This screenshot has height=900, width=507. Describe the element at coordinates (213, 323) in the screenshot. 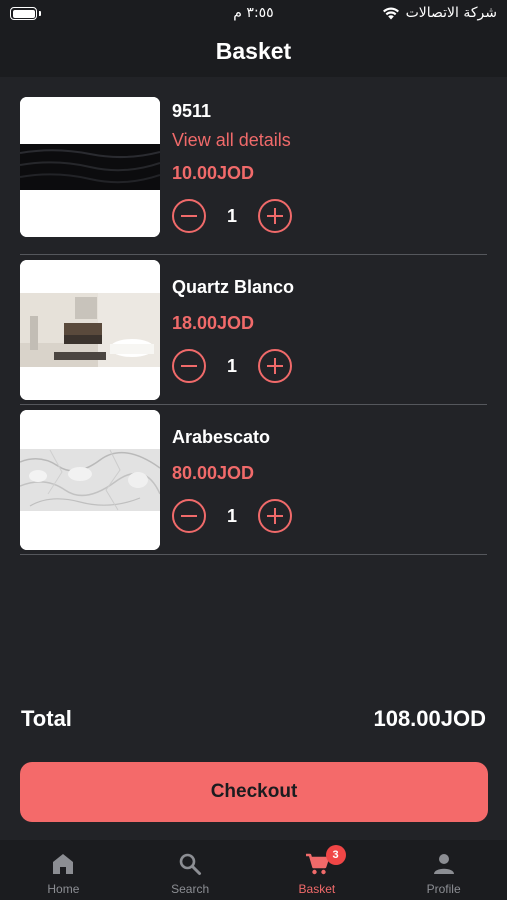

I see `product-price: 18.00JOD` at that location.